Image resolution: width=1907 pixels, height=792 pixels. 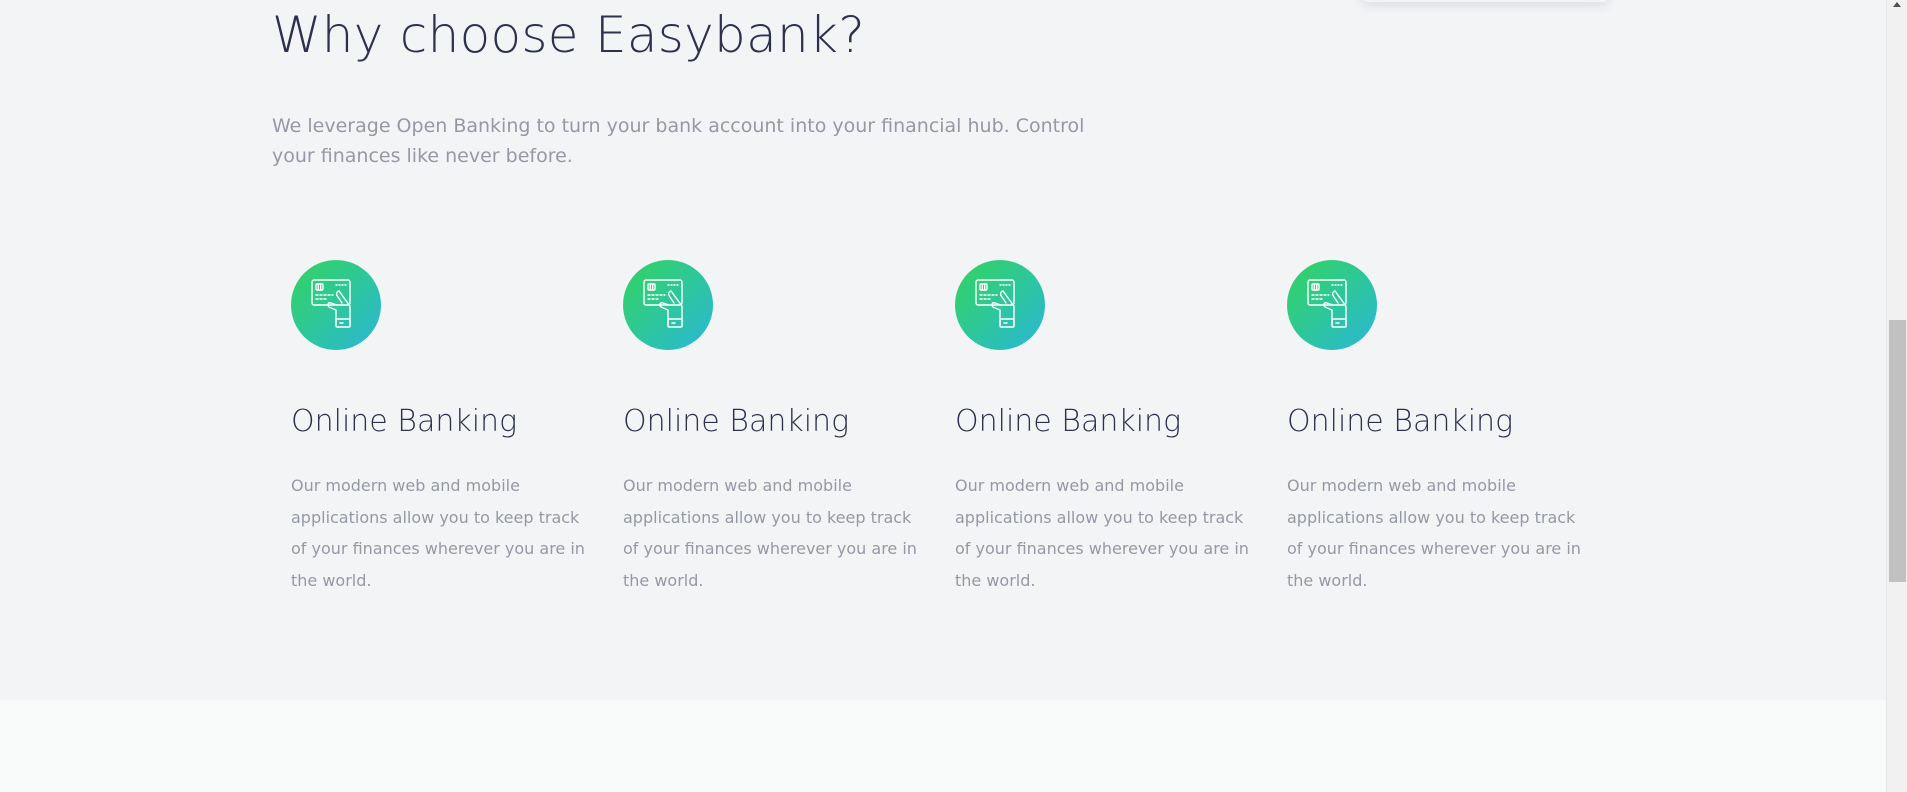 What do you see at coordinates (1897, 4) in the screenshot?
I see `scroll-up-arrow-icon` at bounding box center [1897, 4].